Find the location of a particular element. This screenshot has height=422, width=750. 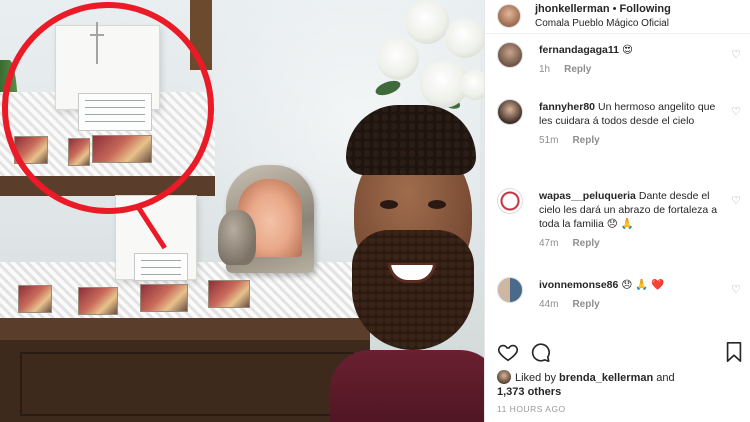

author-username: jhonkellerman is located at coordinates (572, 9).